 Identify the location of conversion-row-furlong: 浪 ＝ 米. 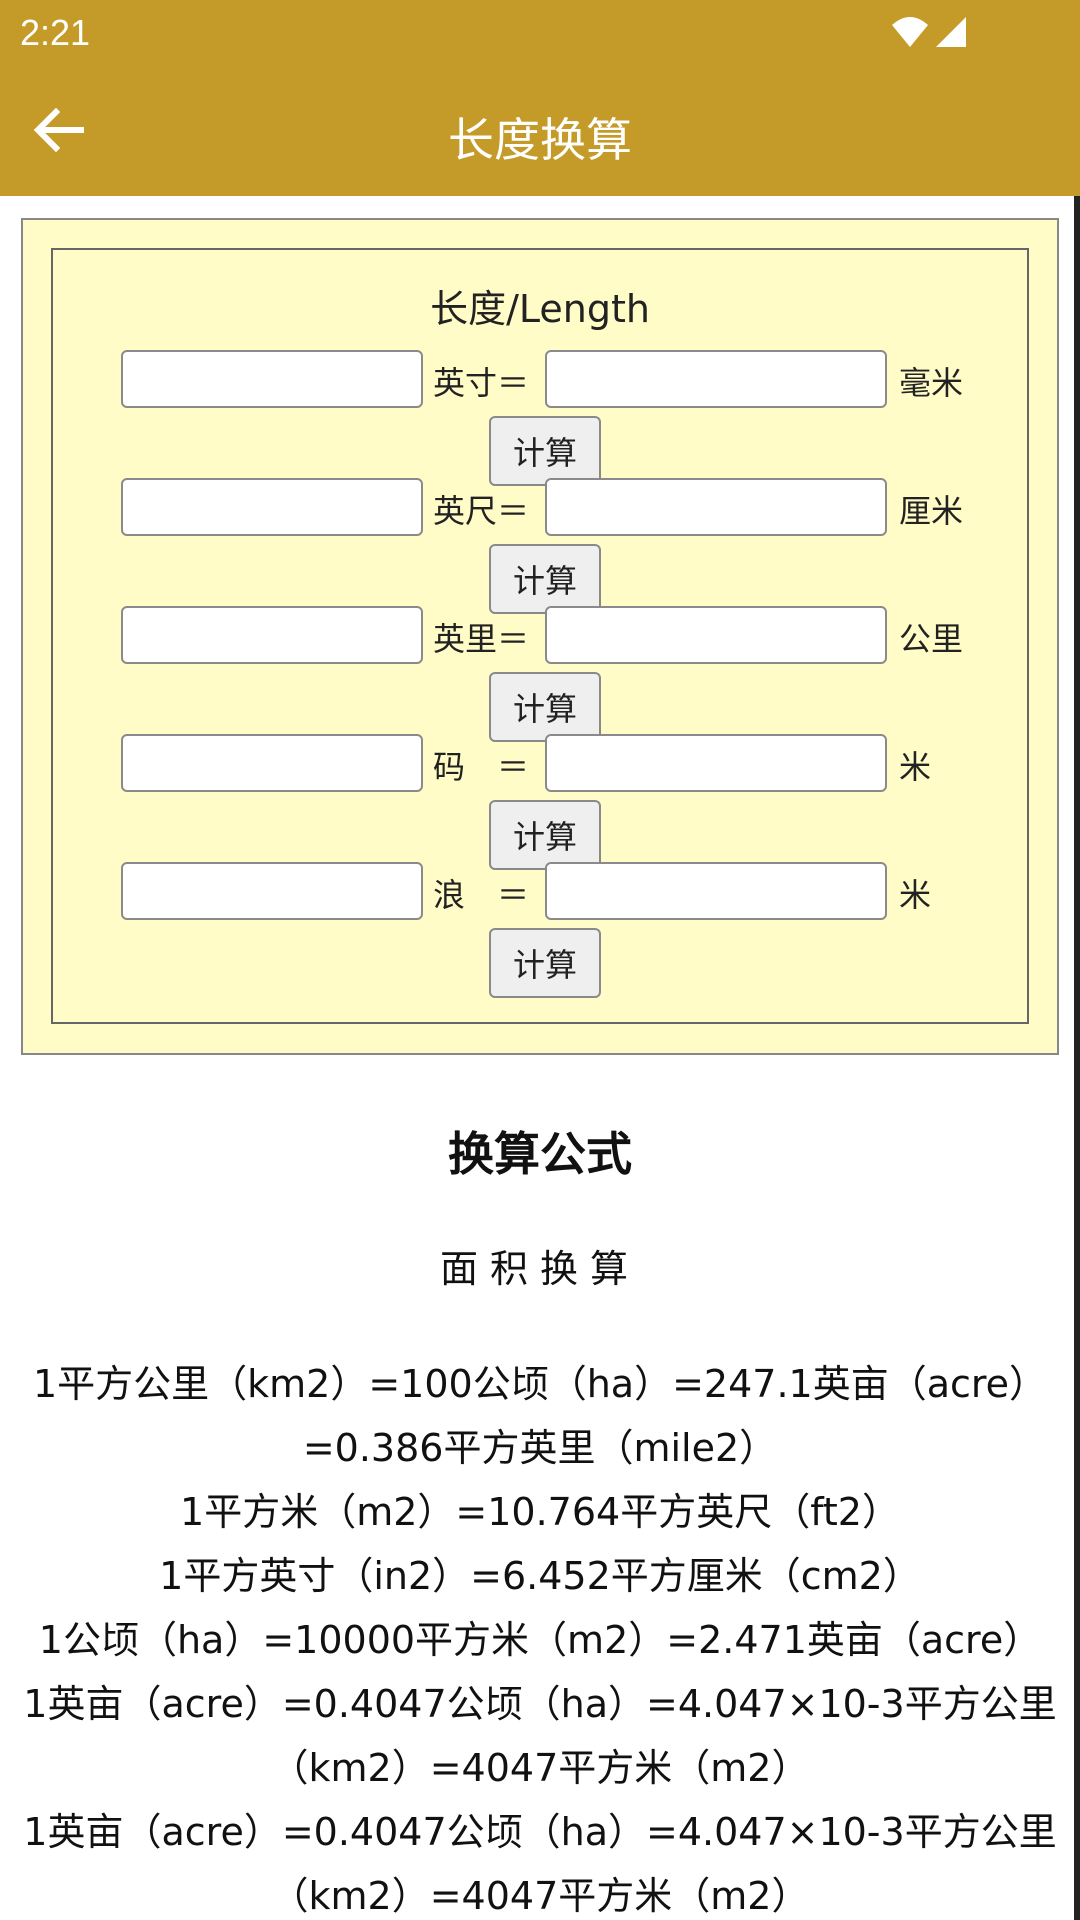
(542, 891).